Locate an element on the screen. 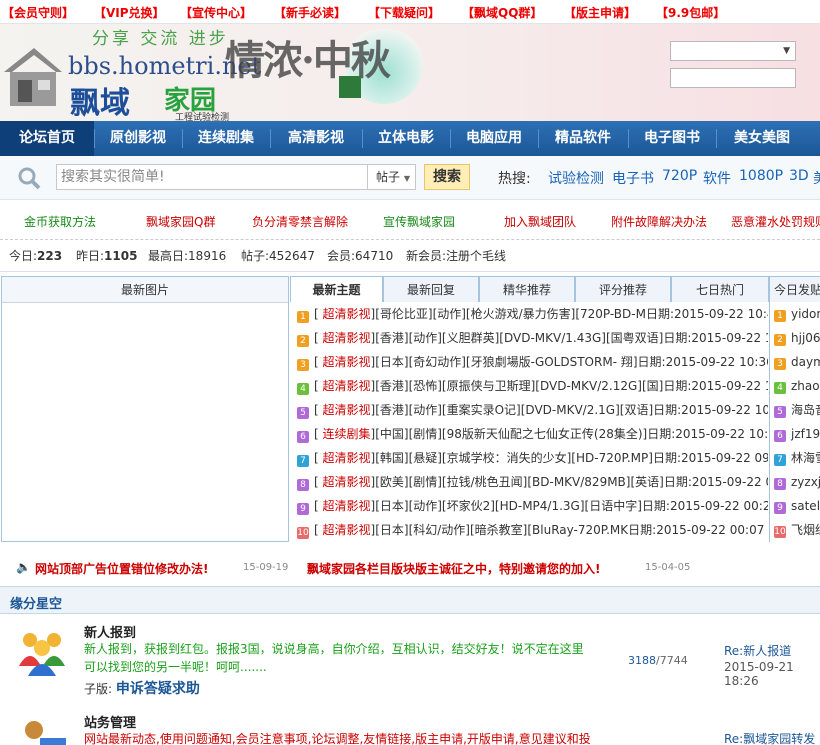  today-poster-row: 9 satell is located at coordinates (795, 506).